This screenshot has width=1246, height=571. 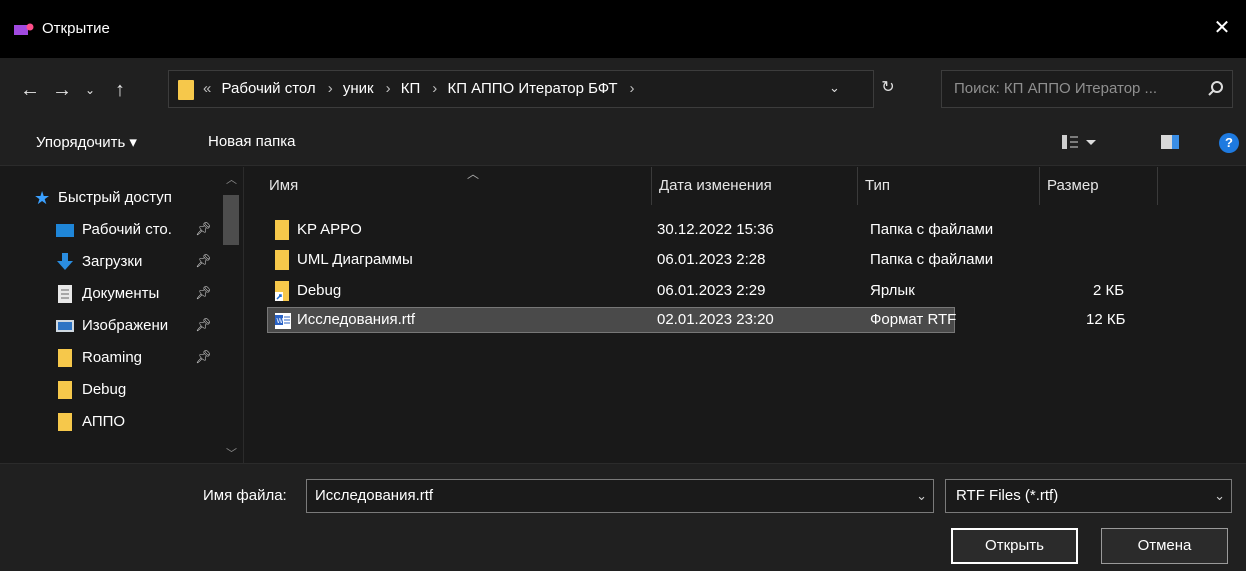 What do you see at coordinates (757, 186) in the screenshot?
I see `column-header-date: Дата изменения` at bounding box center [757, 186].